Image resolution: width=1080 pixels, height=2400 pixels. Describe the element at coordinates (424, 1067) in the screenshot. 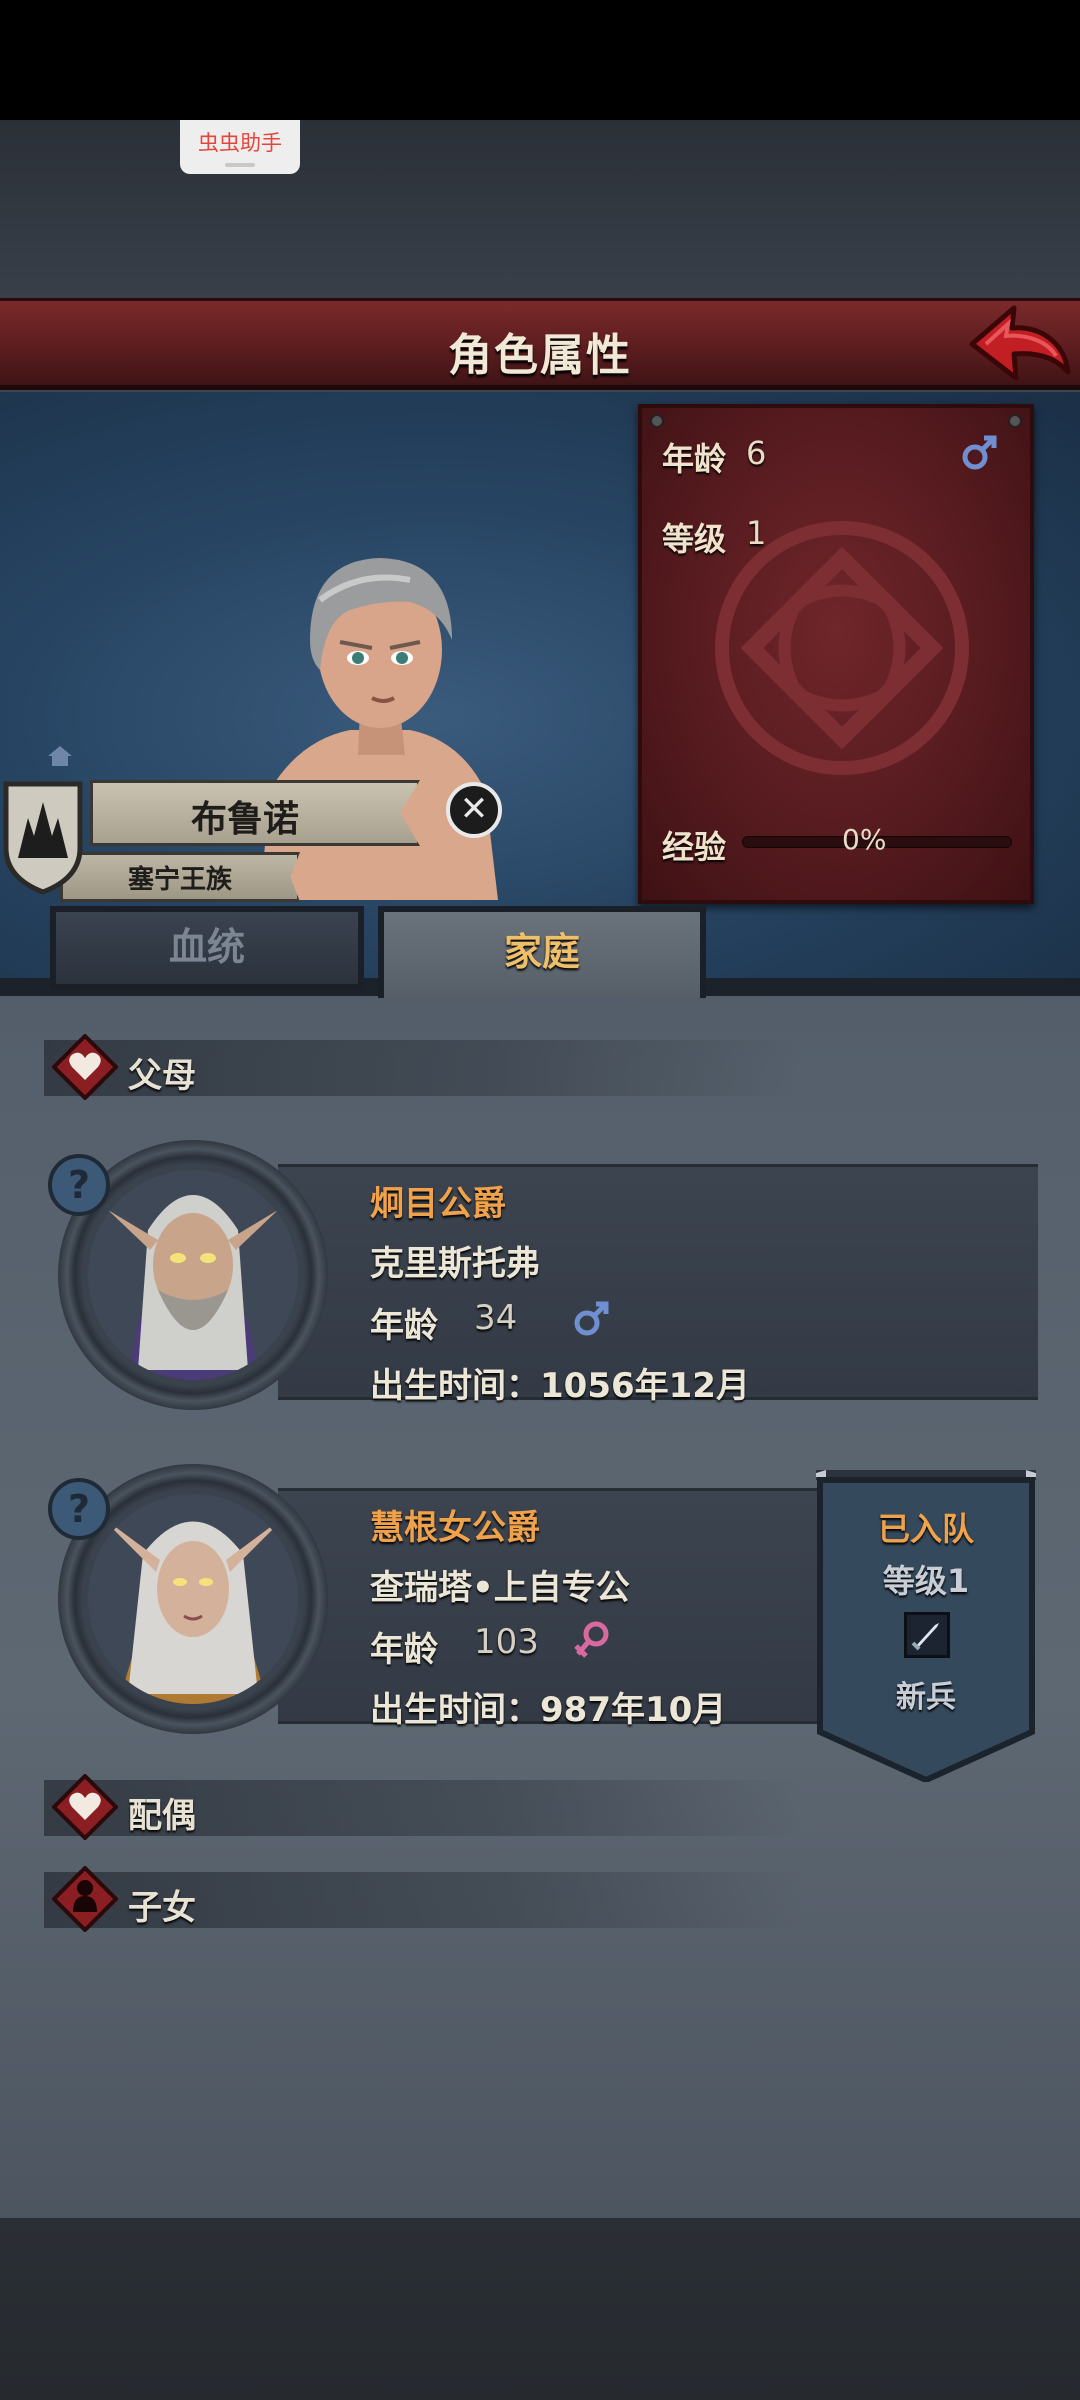

I see `section-parents: 父母` at that location.